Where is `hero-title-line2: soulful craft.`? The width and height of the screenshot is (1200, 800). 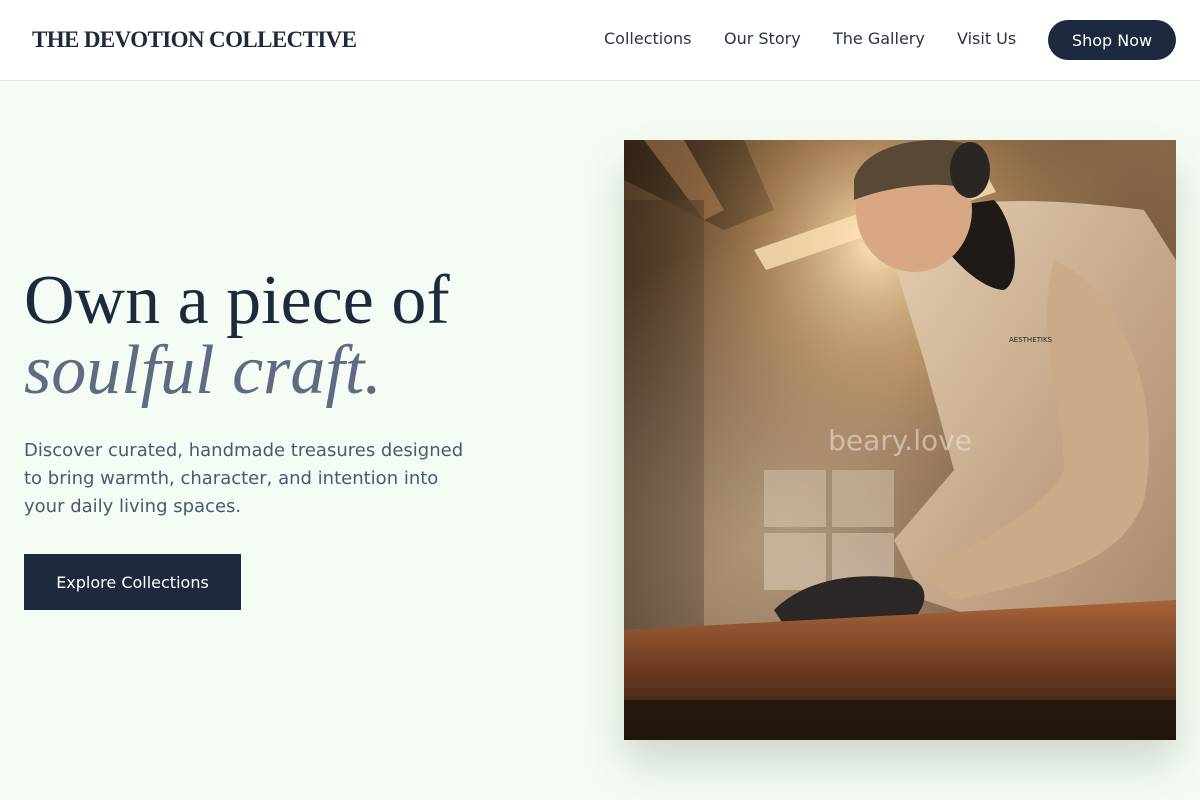 hero-title-line2: soulful craft. is located at coordinates (203, 370).